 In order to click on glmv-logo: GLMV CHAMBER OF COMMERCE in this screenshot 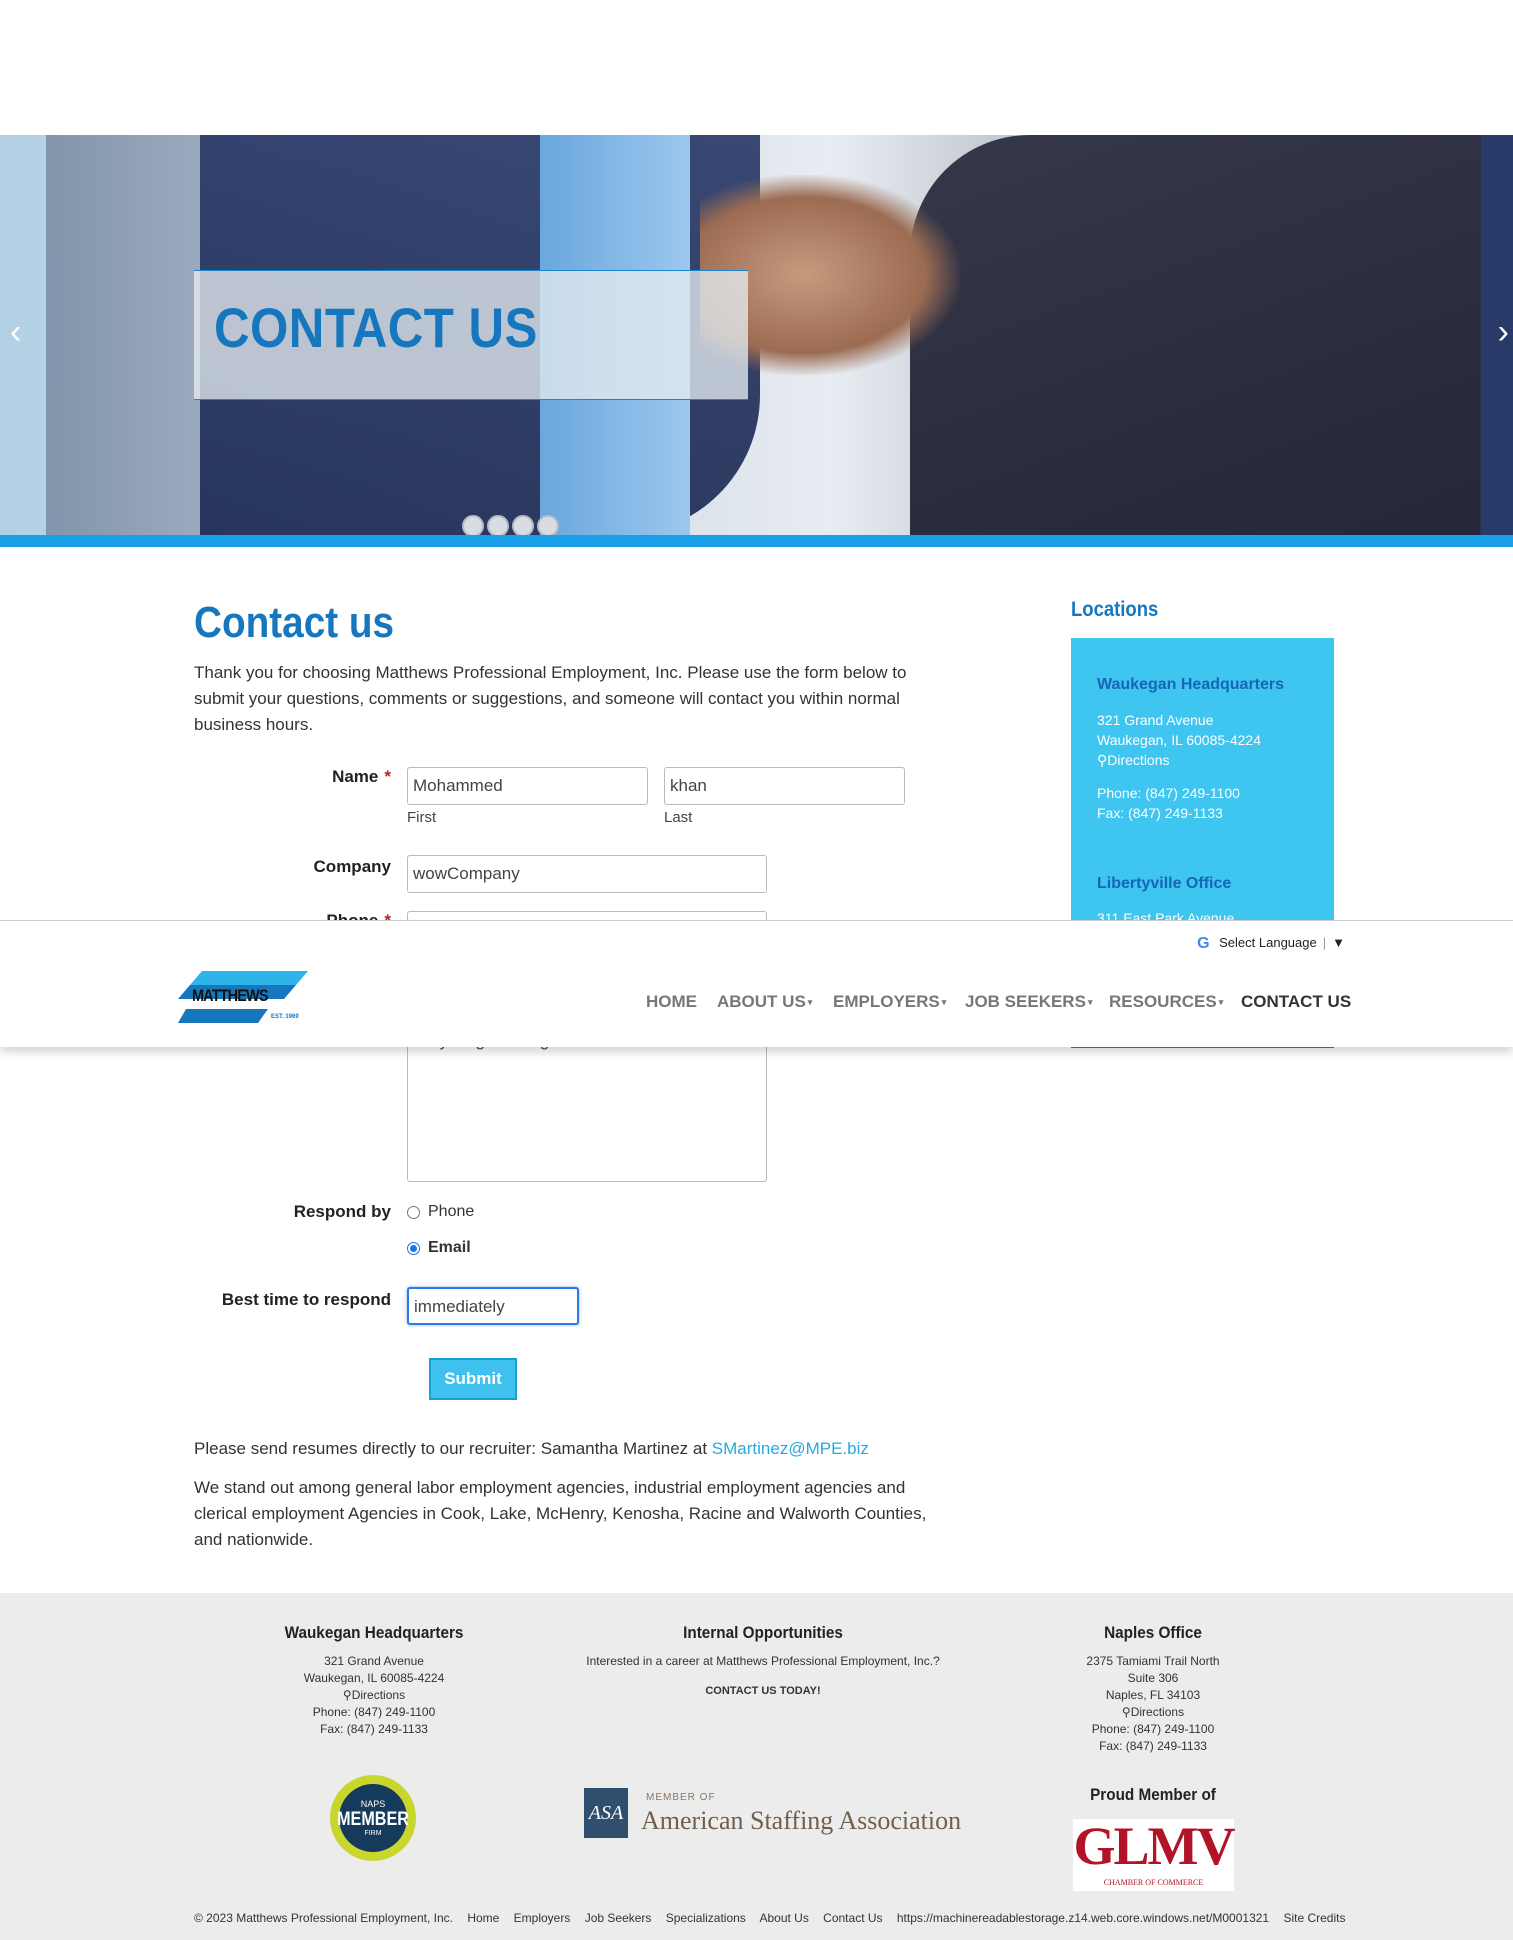, I will do `click(1154, 1853)`.